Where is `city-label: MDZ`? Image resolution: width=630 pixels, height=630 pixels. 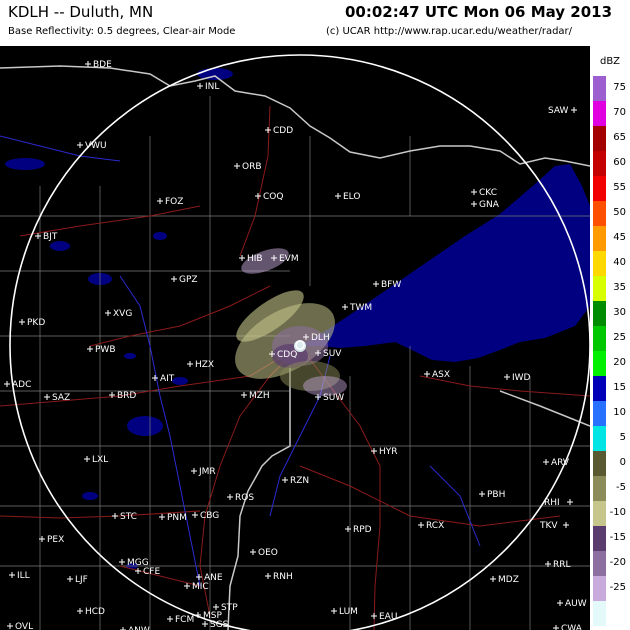 city-label: MDZ is located at coordinates (508, 580).